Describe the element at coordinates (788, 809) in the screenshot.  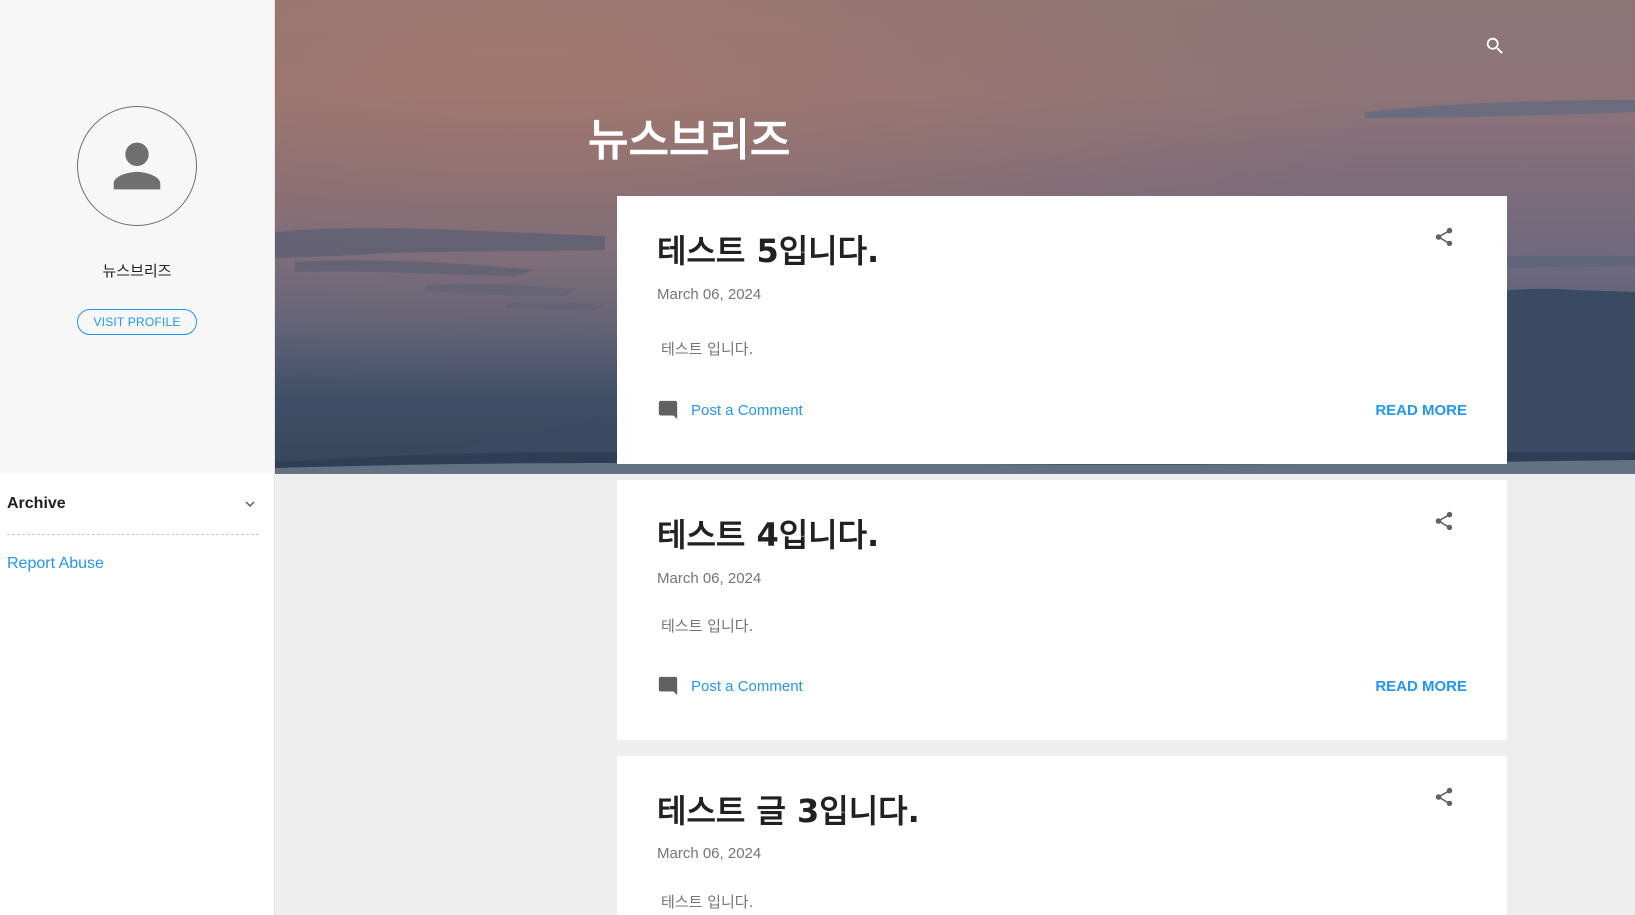
I see `post-title: 테스트 글 3입니다.` at that location.